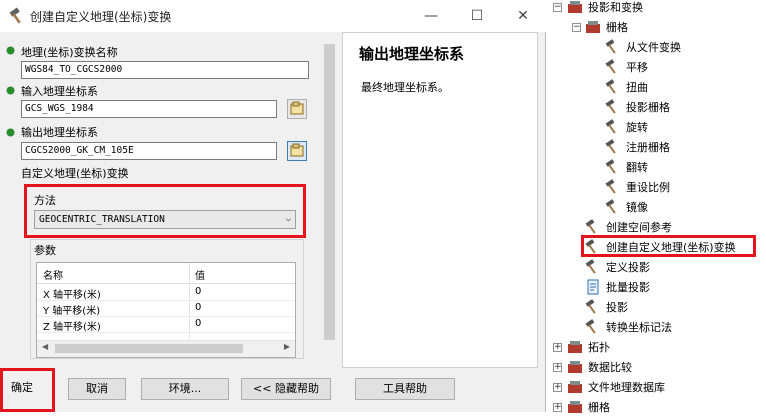  Describe the element at coordinates (523, 16) in the screenshot. I see `close-button: ✕` at that location.